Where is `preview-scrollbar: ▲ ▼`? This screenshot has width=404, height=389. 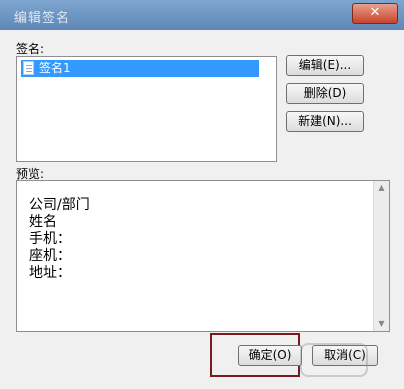
preview-scrollbar: ▲ ▼ is located at coordinates (381, 256).